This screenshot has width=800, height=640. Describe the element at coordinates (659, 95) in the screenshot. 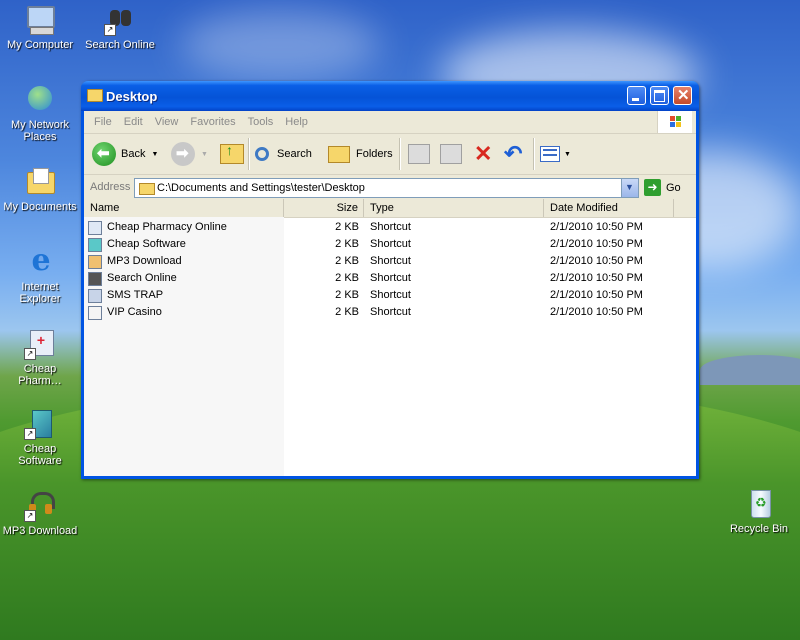

I see `maximize-button` at that location.